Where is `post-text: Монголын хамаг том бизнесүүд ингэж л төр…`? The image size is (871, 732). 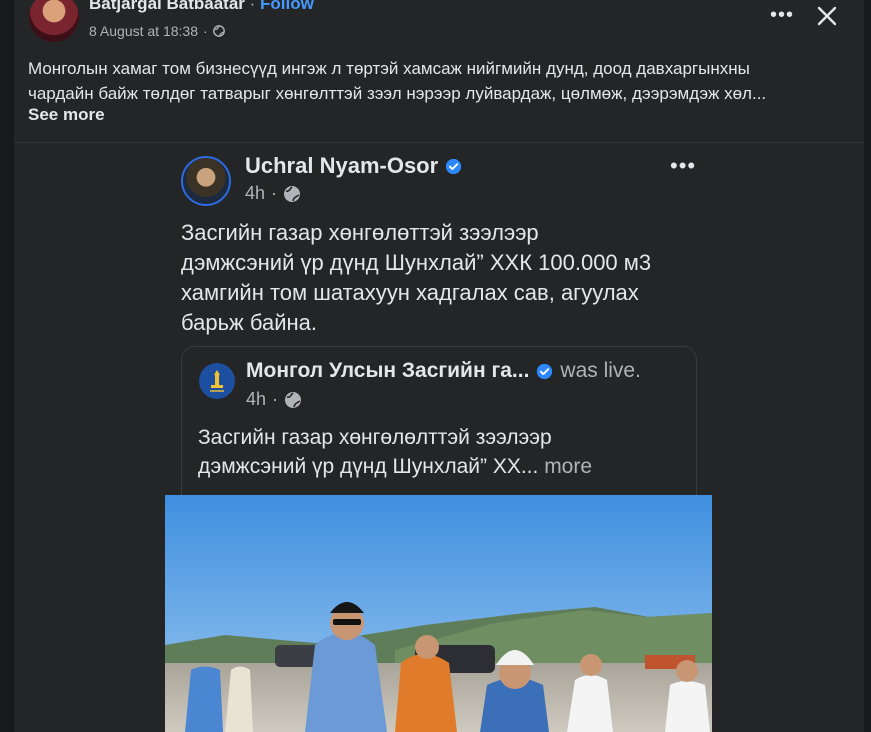
post-text: Монголын хамаг том бизнесүүд ингэж л төр… is located at coordinates (433, 81).